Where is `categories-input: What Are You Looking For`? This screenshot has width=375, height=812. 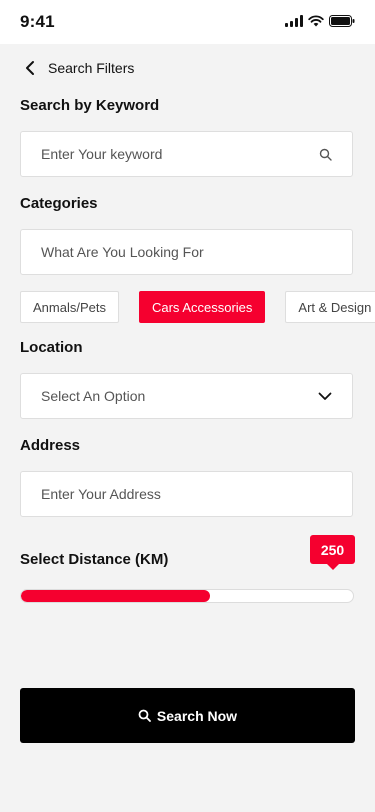 categories-input: What Are You Looking For is located at coordinates (186, 252).